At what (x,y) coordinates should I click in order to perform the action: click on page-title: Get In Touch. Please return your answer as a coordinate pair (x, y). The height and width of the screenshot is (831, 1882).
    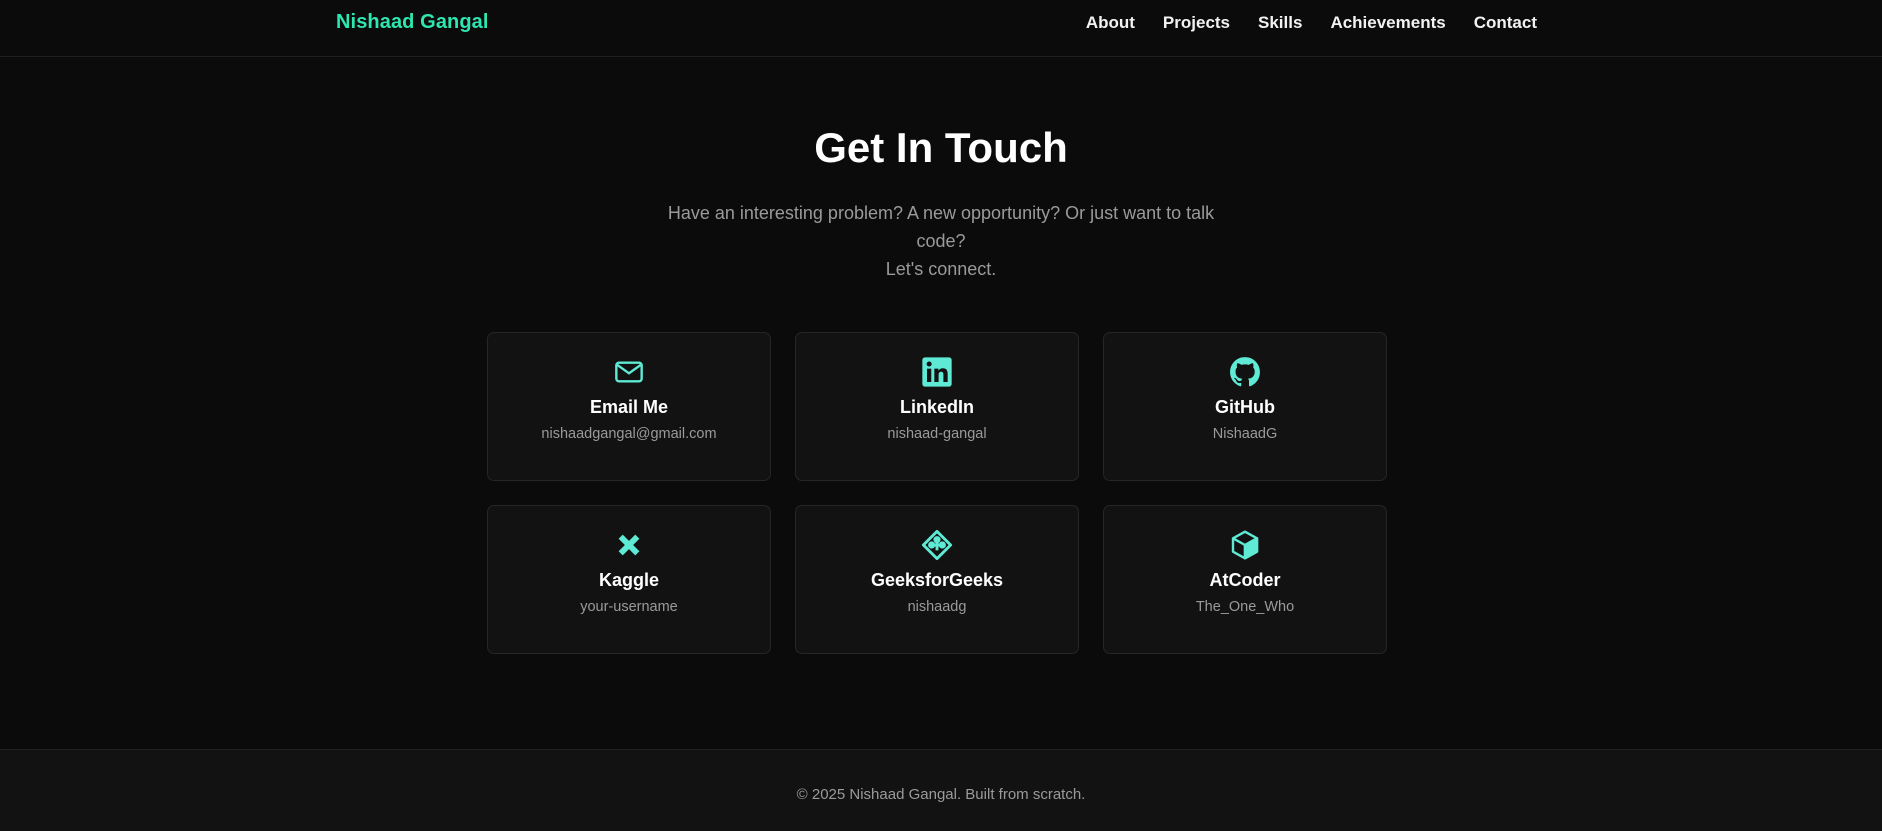
    Looking at the image, I should click on (941, 147).